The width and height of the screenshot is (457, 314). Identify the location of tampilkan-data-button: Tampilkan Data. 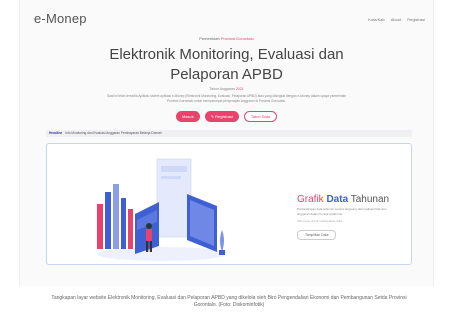
(317, 235).